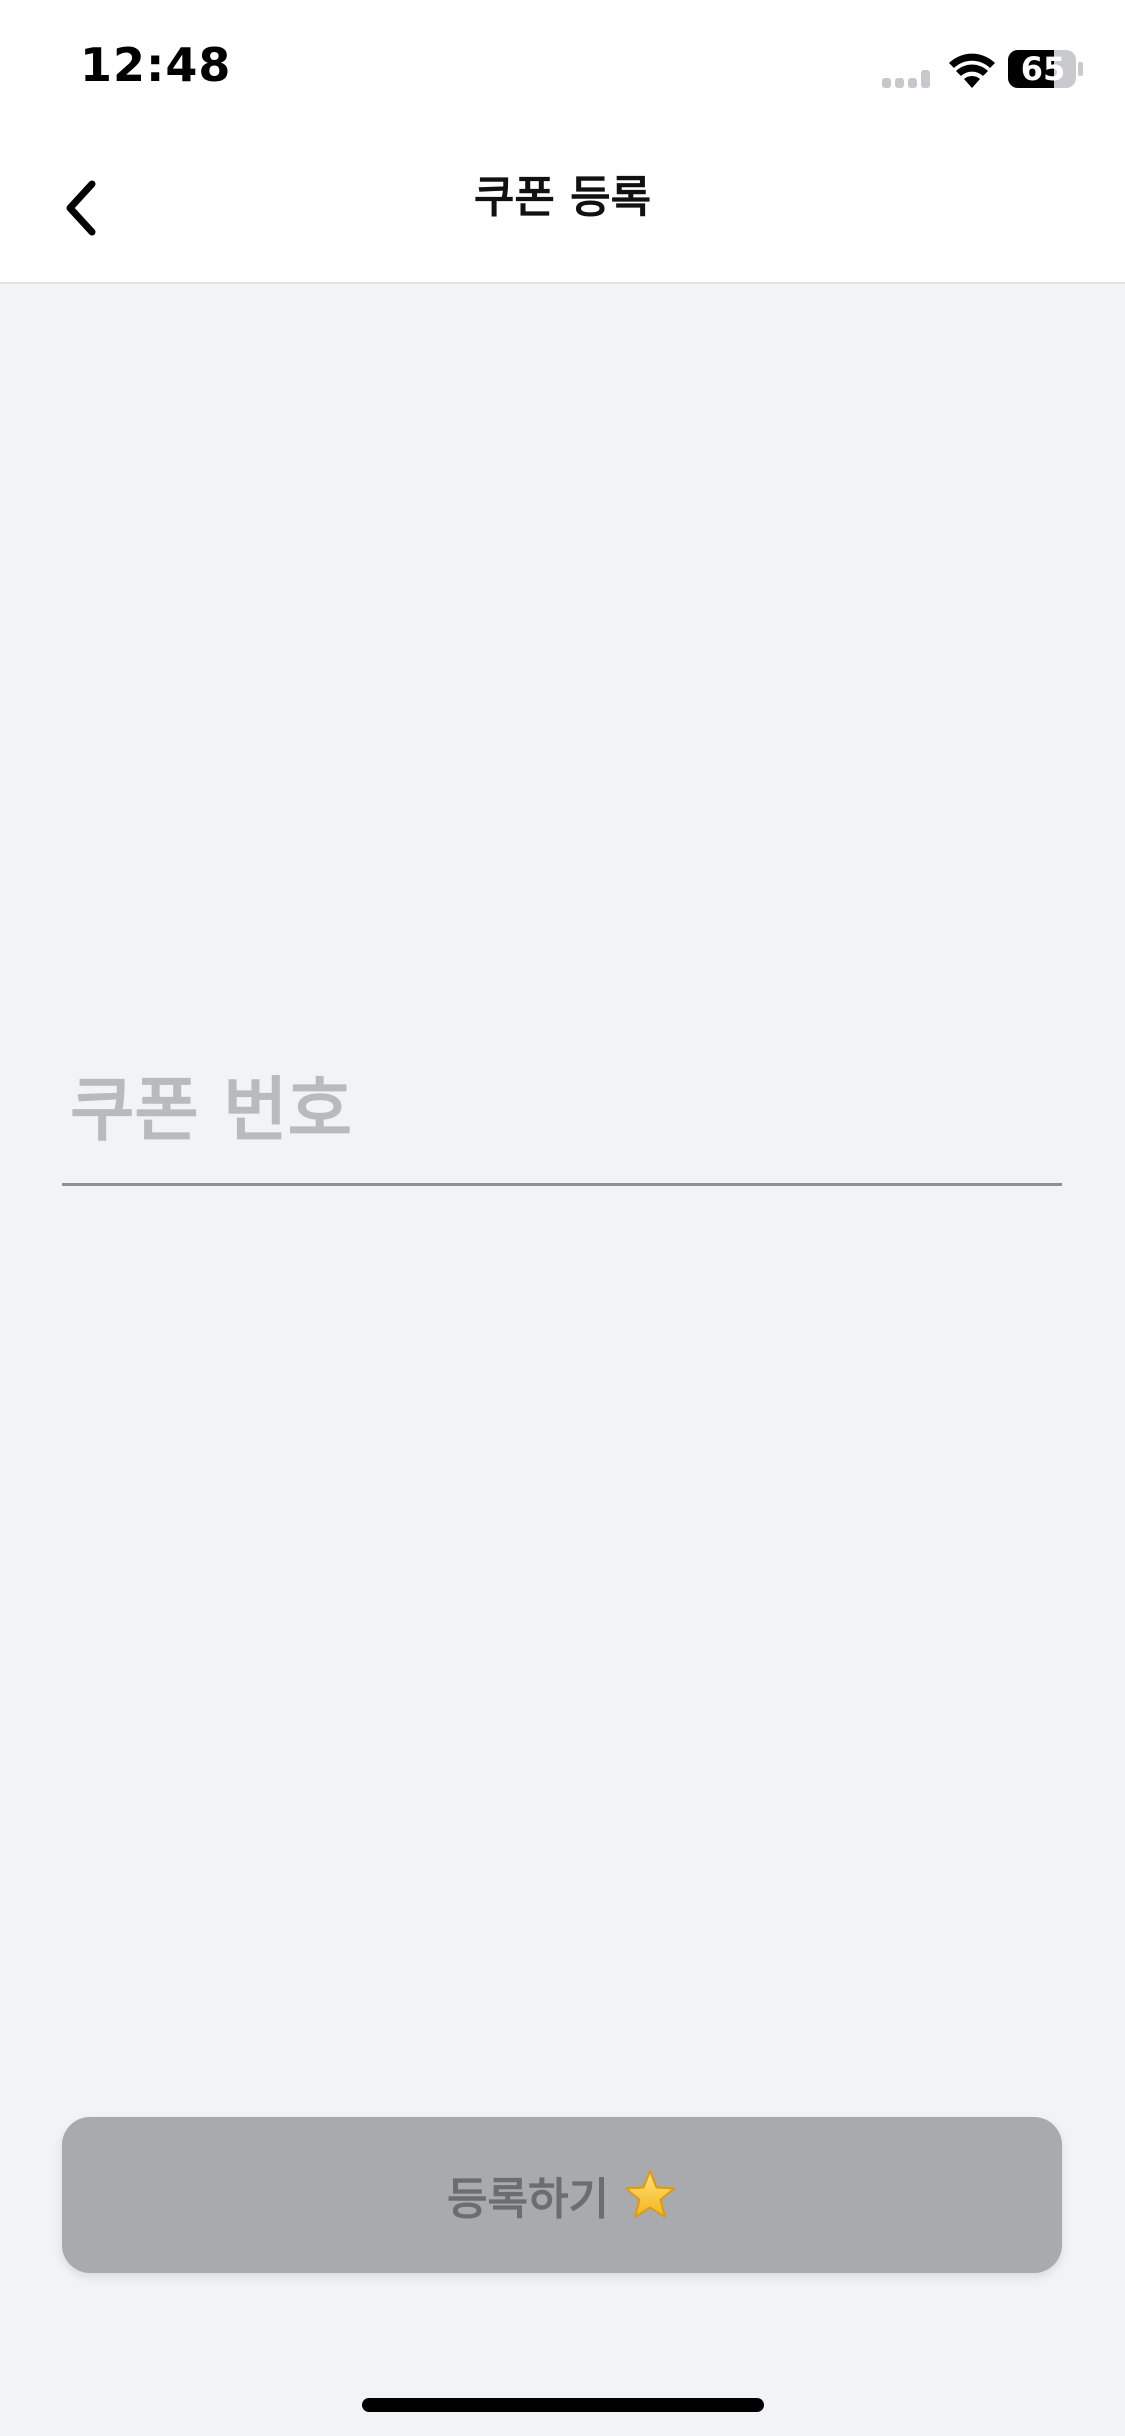 This screenshot has width=1125, height=2436. Describe the element at coordinates (156, 65) in the screenshot. I see `status-time: 12:48` at that location.